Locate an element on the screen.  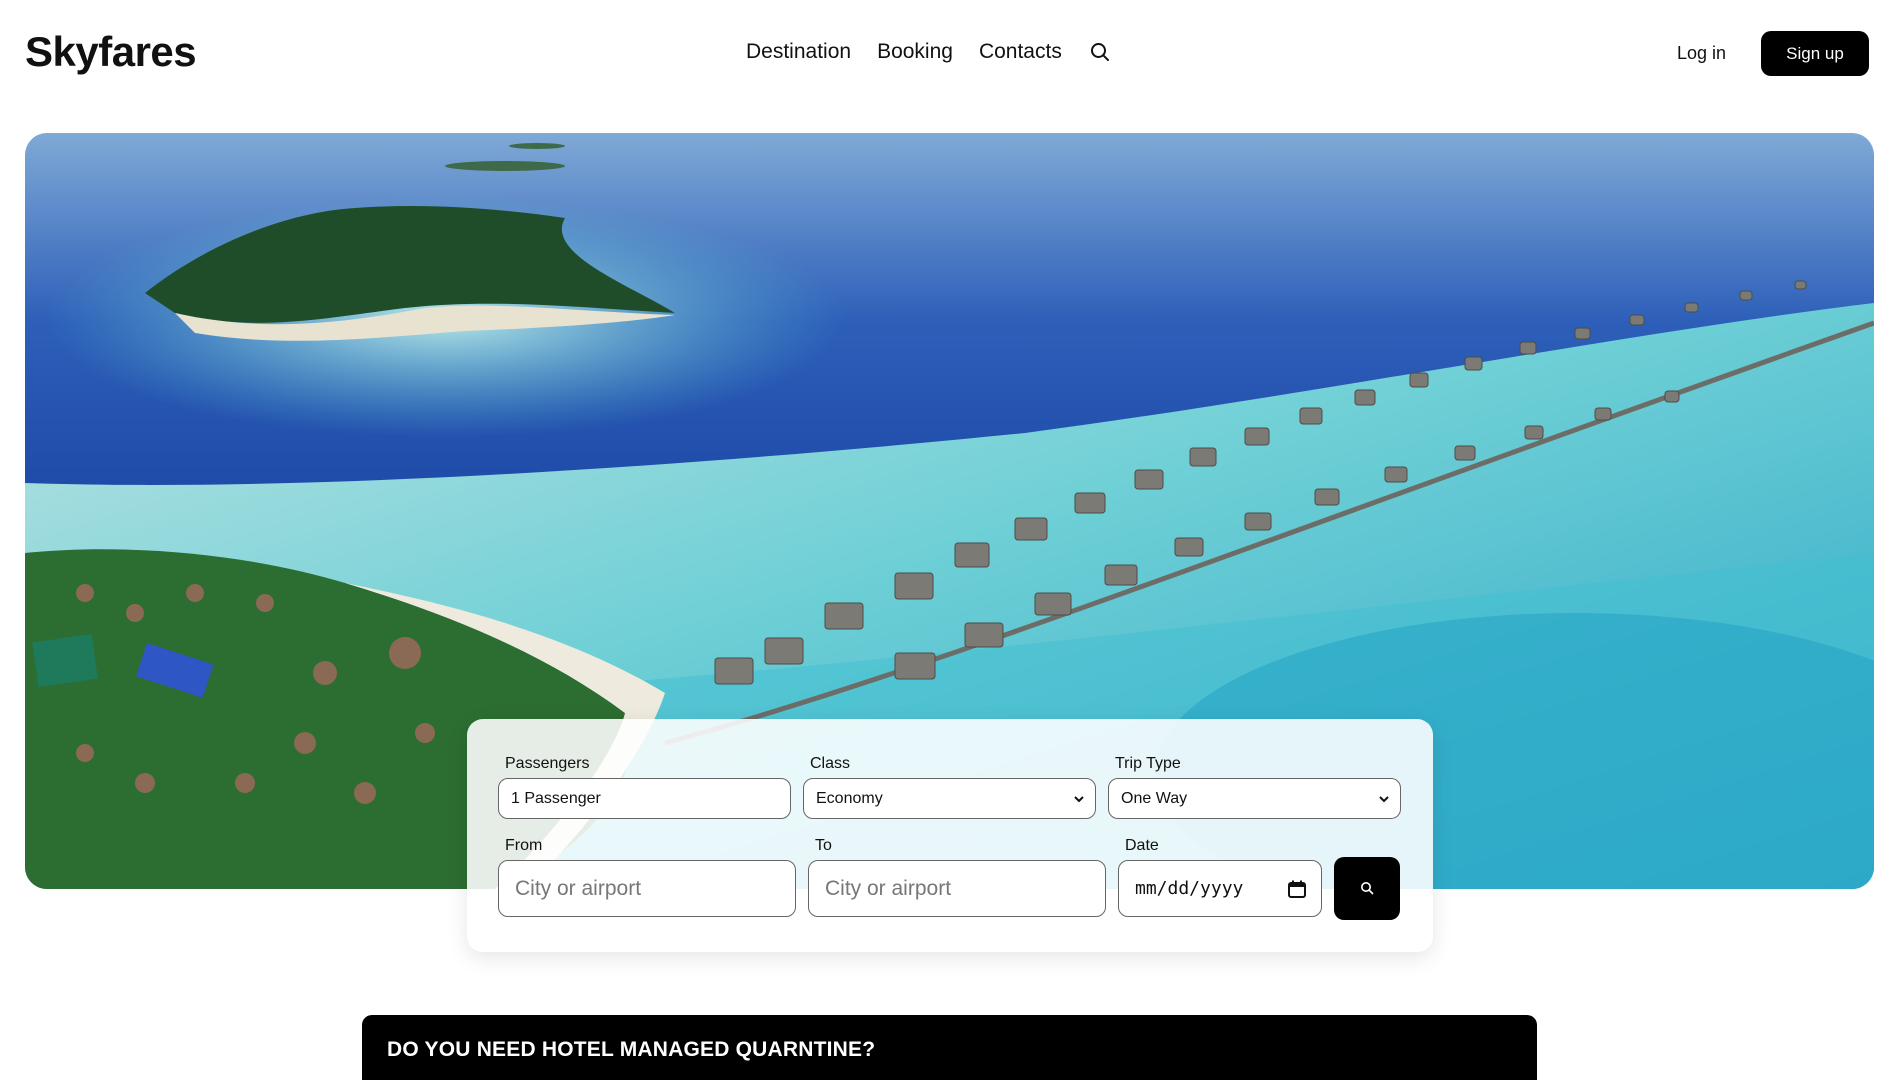
nav-contacts: Contacts is located at coordinates (1020, 52).